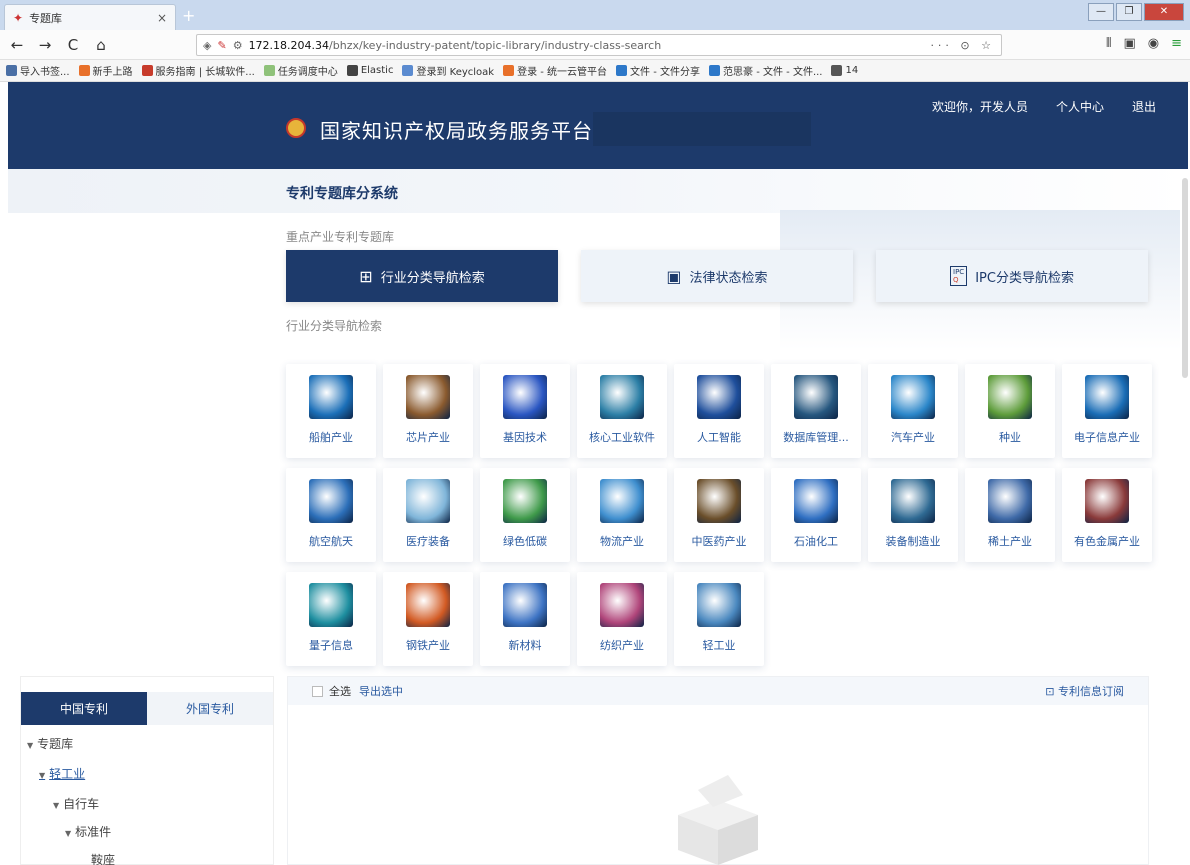 The height and width of the screenshot is (865, 1190). I want to click on caret-down-icon: ▼, so click(68, 833).